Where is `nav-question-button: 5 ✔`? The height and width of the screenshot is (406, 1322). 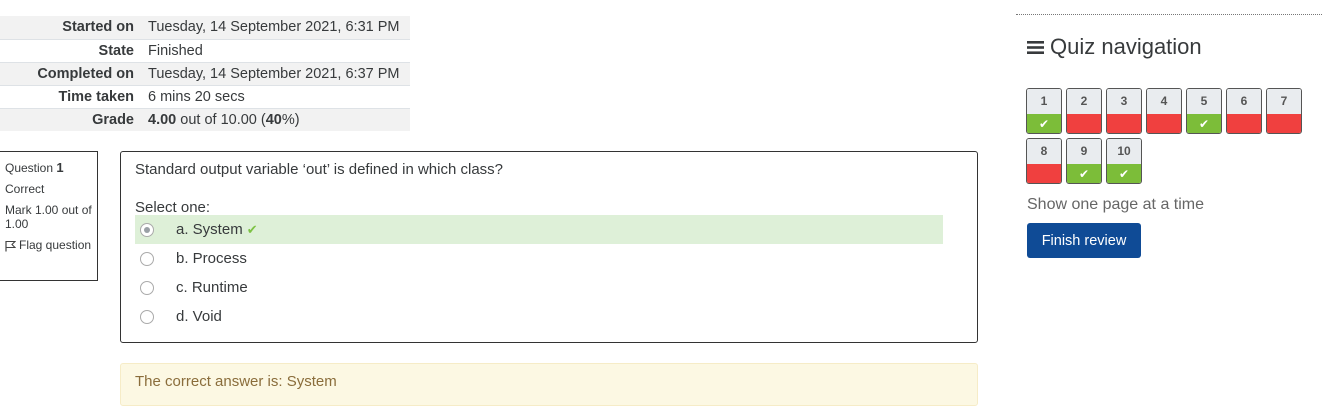
nav-question-button: 5 ✔ is located at coordinates (1204, 111).